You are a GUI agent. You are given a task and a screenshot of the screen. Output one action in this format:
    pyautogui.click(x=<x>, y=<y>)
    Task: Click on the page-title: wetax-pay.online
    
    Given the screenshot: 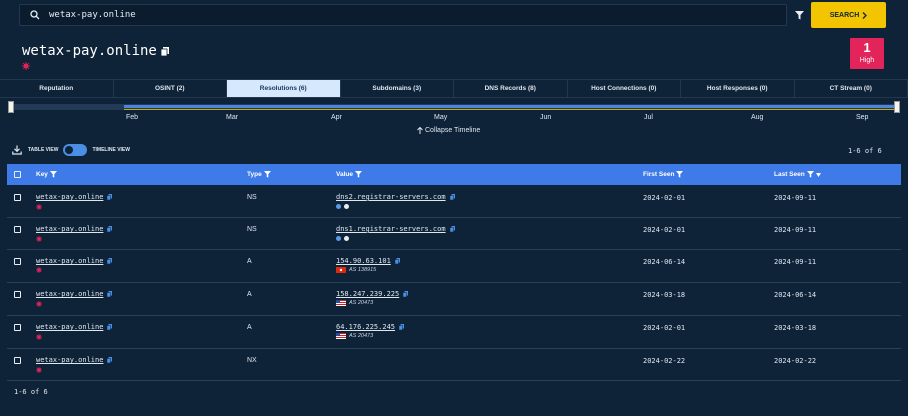 What is the action you would take?
    pyautogui.click(x=95, y=51)
    